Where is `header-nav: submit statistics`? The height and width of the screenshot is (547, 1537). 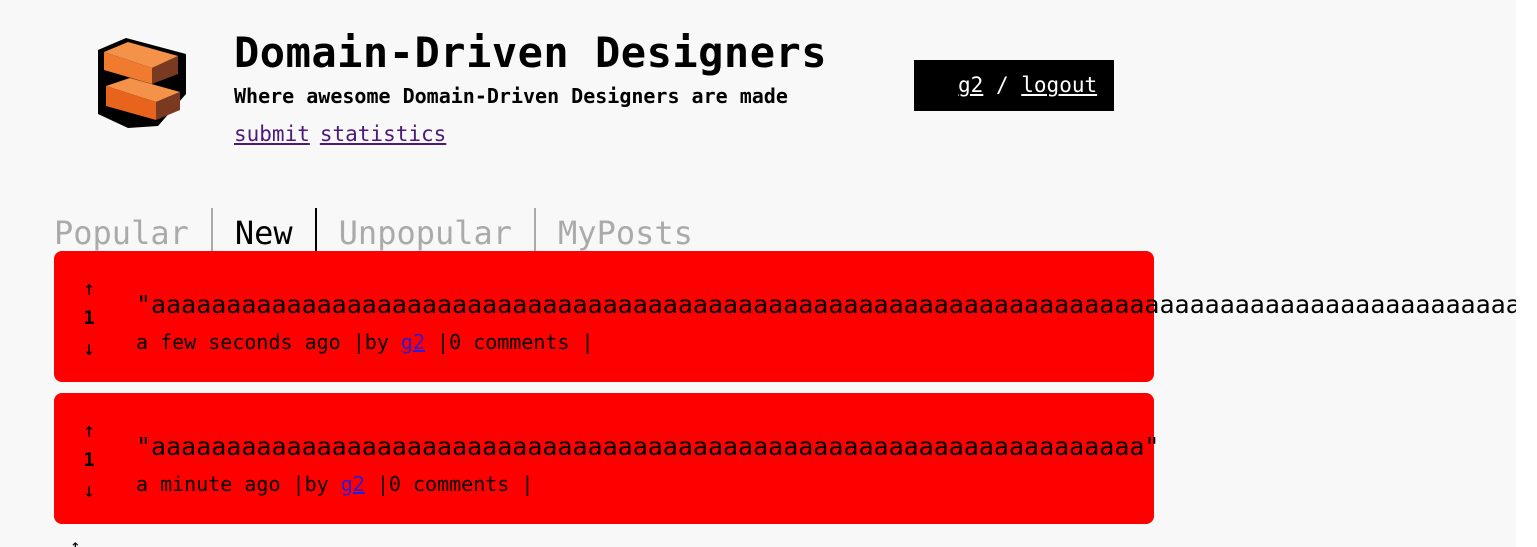 header-nav: submit statistics is located at coordinates (345, 134).